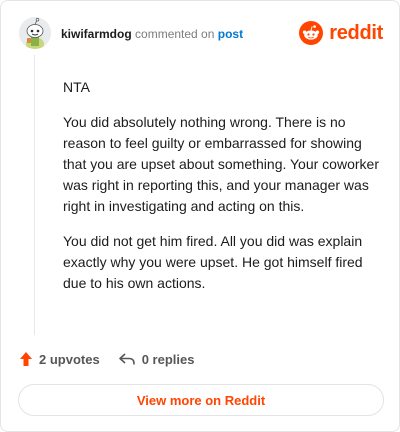 The image size is (400, 432). I want to click on reply-count: 0 replies, so click(168, 359).